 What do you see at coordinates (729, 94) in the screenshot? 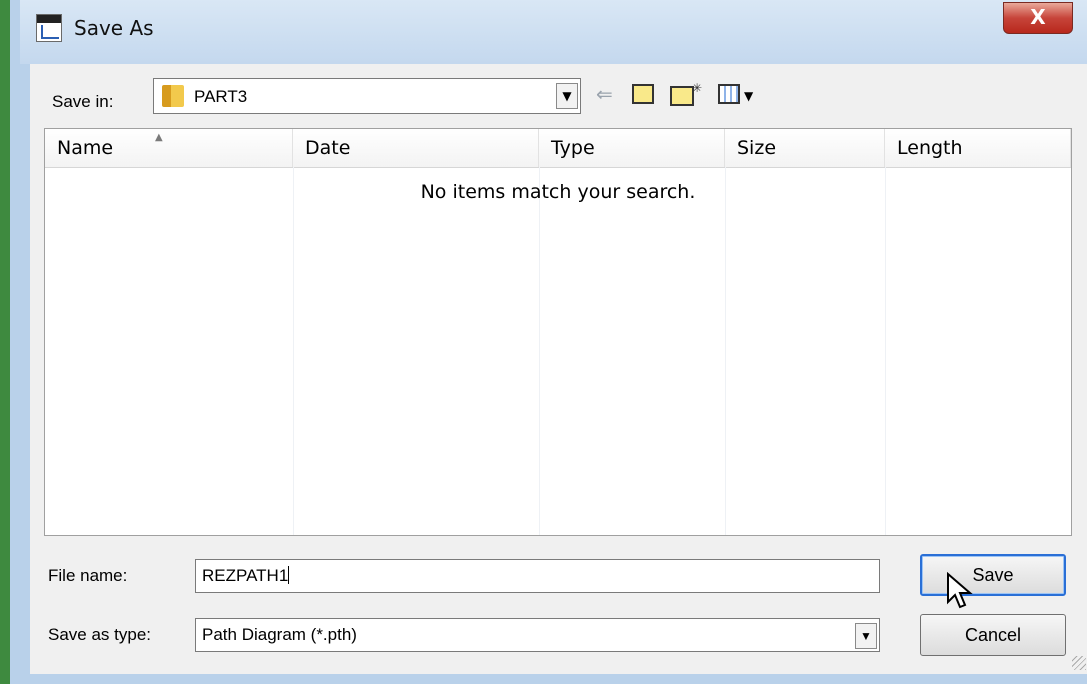
I see `views-menu-icon` at bounding box center [729, 94].